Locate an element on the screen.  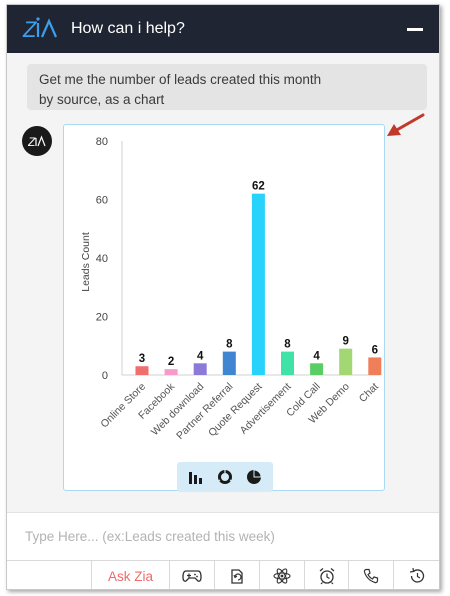
phone-icon is located at coordinates (372, 575).